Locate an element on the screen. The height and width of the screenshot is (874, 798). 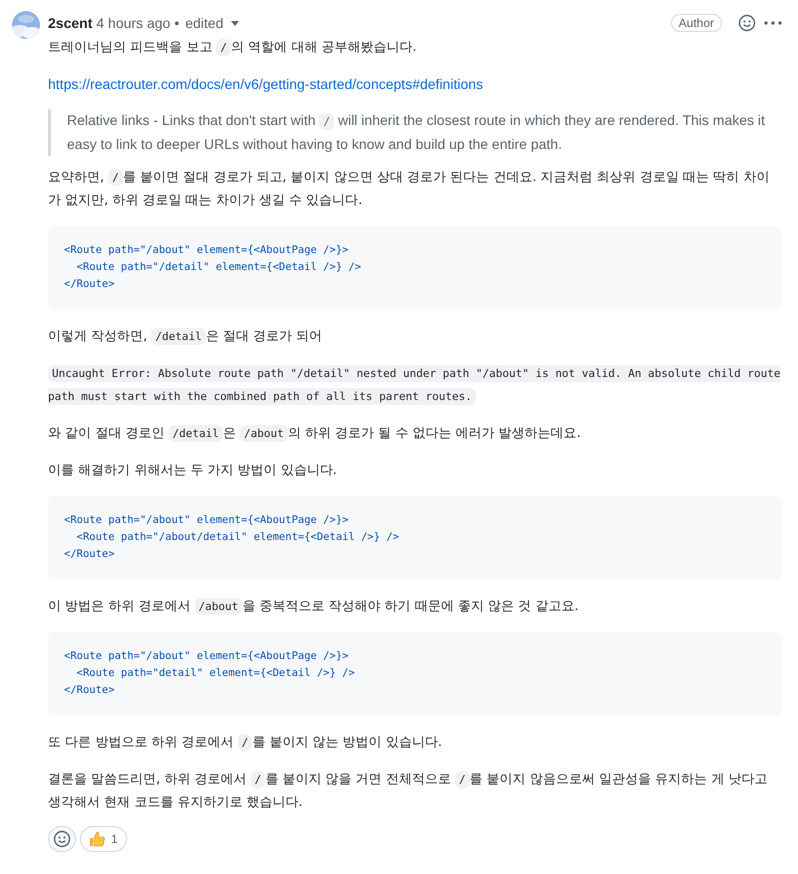
author-badge: Author is located at coordinates (696, 23).